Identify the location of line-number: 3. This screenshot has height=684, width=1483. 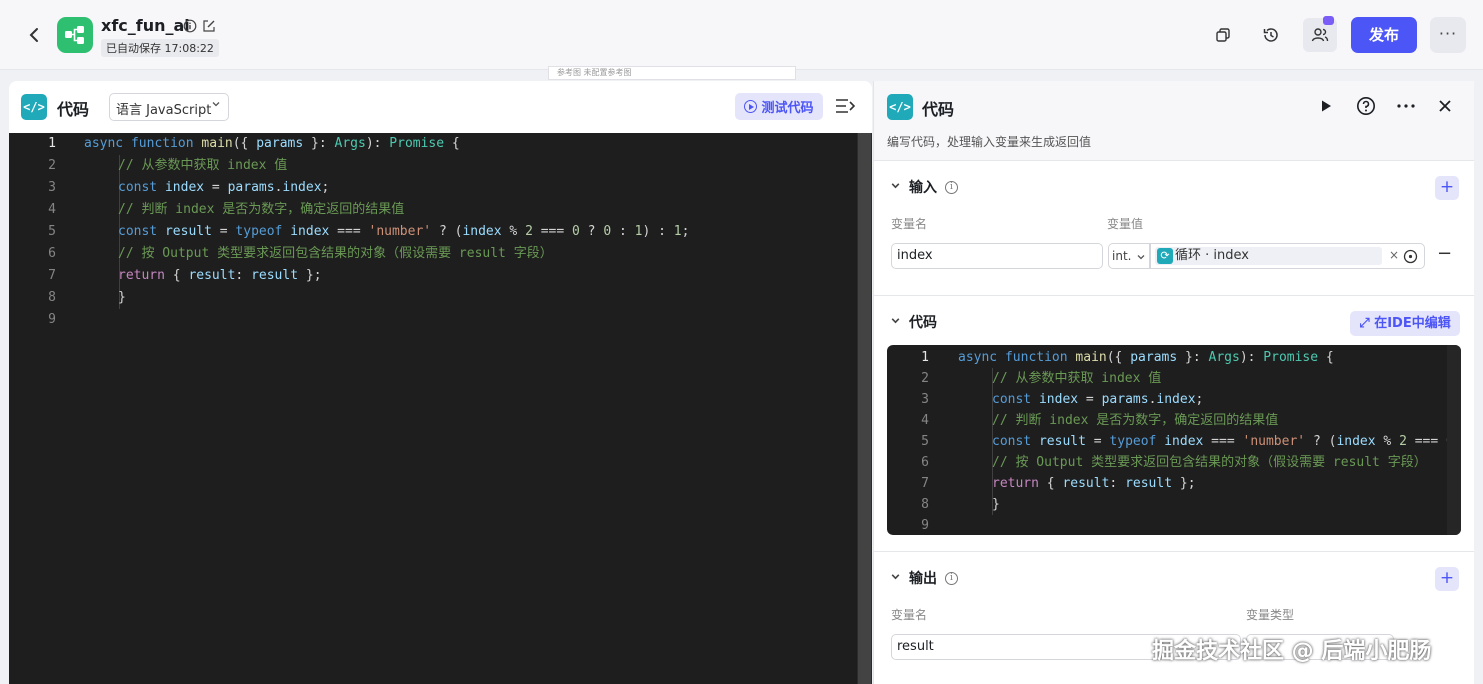
(925, 399).